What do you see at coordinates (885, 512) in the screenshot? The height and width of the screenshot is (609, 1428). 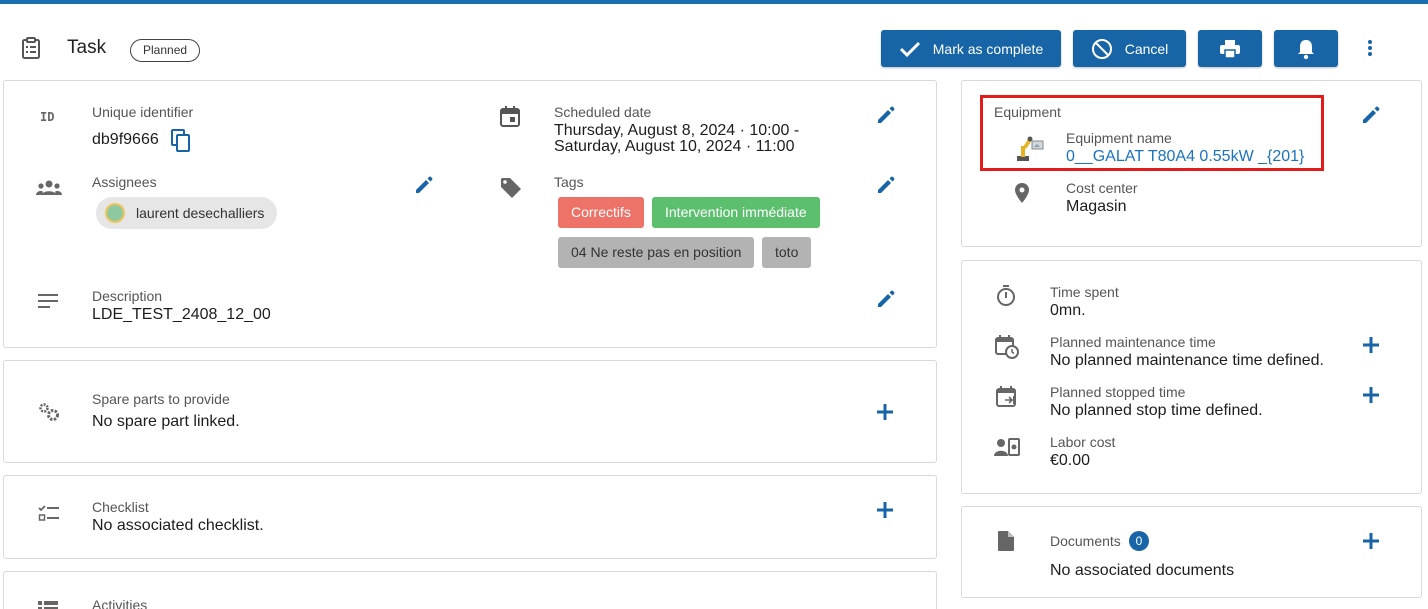 I see `add-checklist-icon` at bounding box center [885, 512].